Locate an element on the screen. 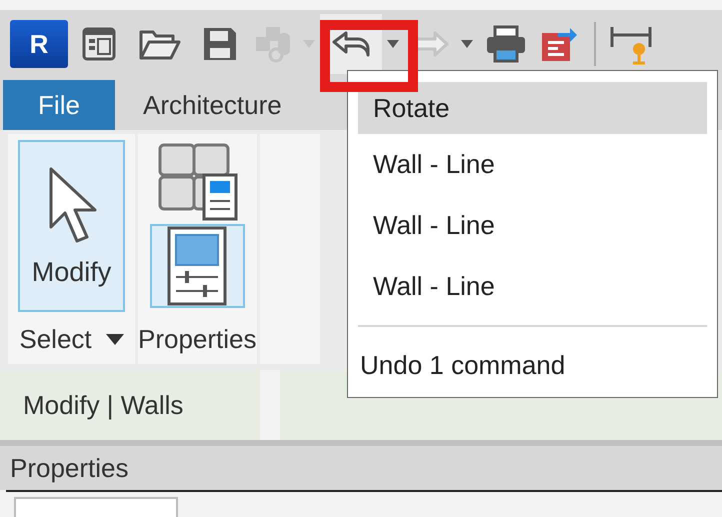 Image resolution: width=722 pixels, height=517 pixels. app-menu-icon is located at coordinates (99, 44).